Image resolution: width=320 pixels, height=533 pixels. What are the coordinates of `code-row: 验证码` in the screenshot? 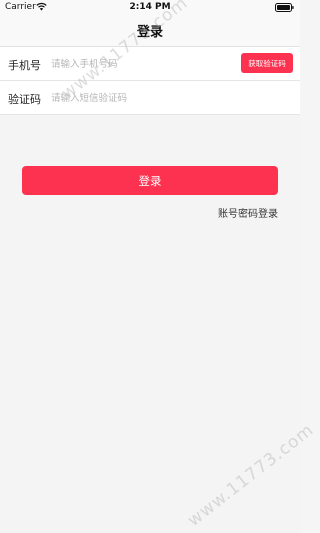 It's located at (150, 98).